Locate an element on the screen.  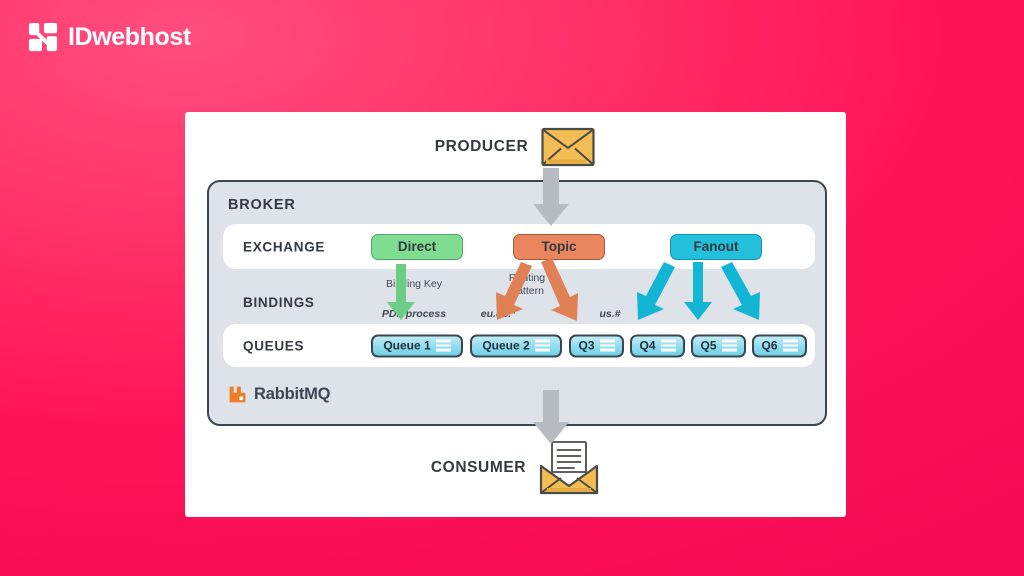
rabbitmq-branding: RabbitMQ is located at coordinates (279, 394).